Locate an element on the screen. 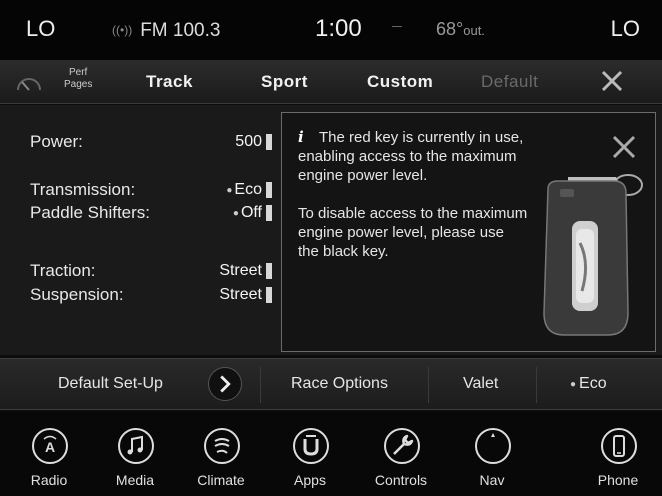 The height and width of the screenshot is (496, 662). driver-temp-setting: LO is located at coordinates (40, 29).